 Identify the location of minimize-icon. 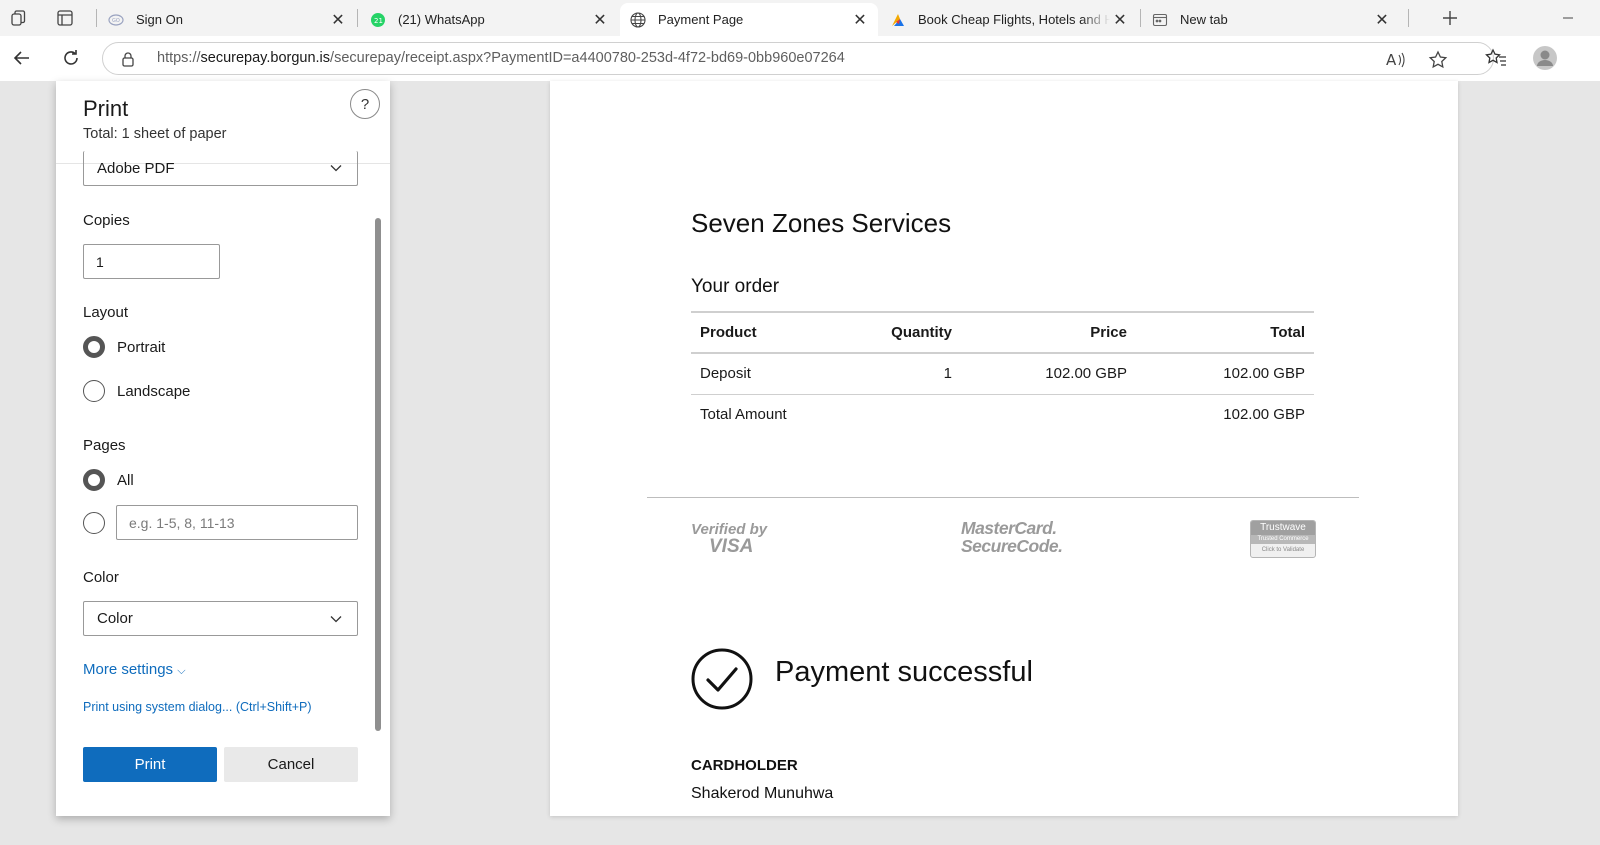
(1568, 18).